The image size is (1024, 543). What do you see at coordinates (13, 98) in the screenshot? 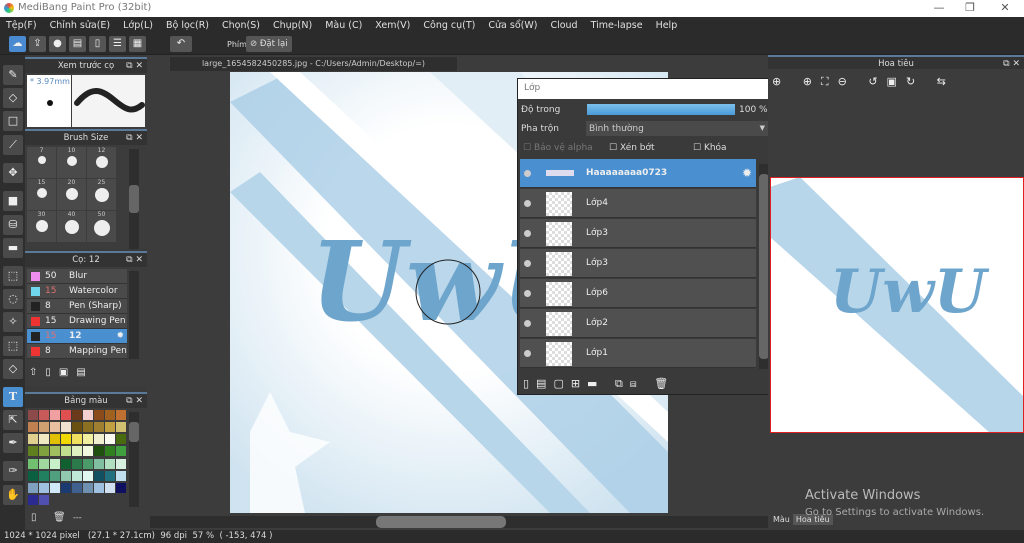
I see `eraser-tool-icon: ◇` at bounding box center [13, 98].